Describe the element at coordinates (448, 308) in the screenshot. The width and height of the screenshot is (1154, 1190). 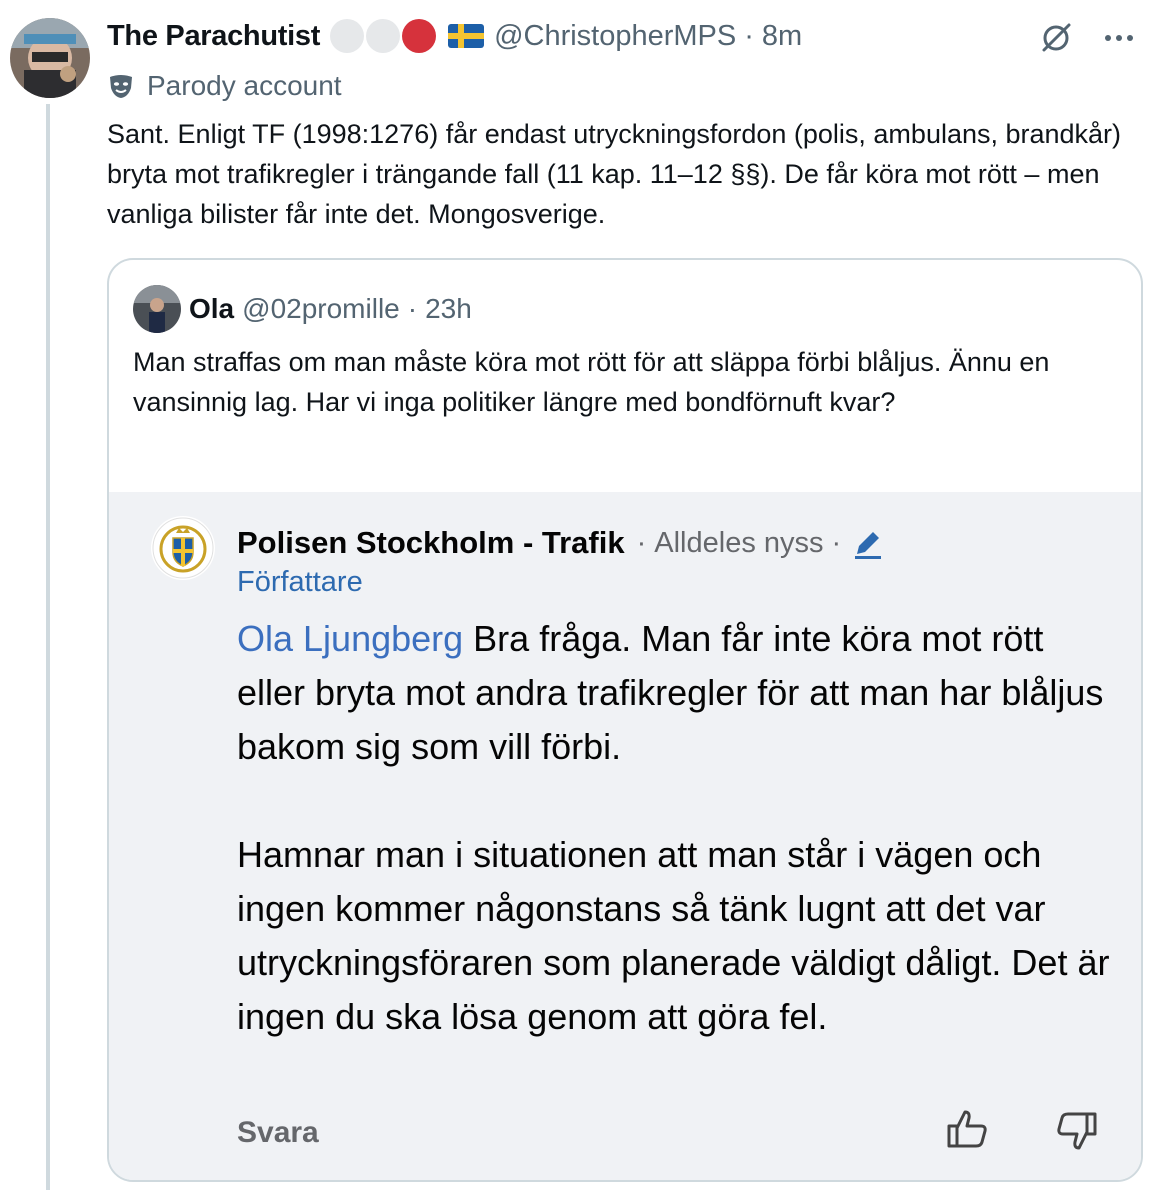
I see `quoted-timestamp: 23h` at that location.